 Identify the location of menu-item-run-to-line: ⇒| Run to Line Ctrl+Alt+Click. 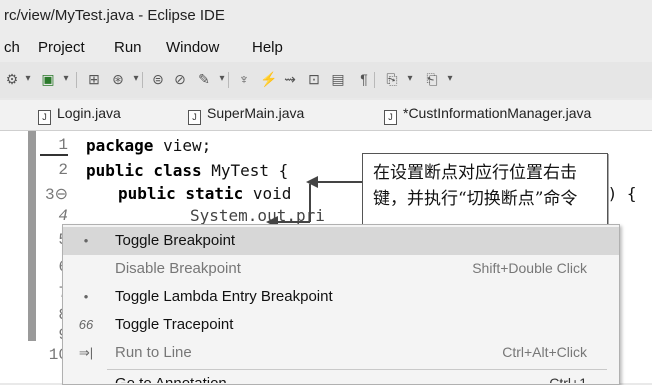
(341, 353).